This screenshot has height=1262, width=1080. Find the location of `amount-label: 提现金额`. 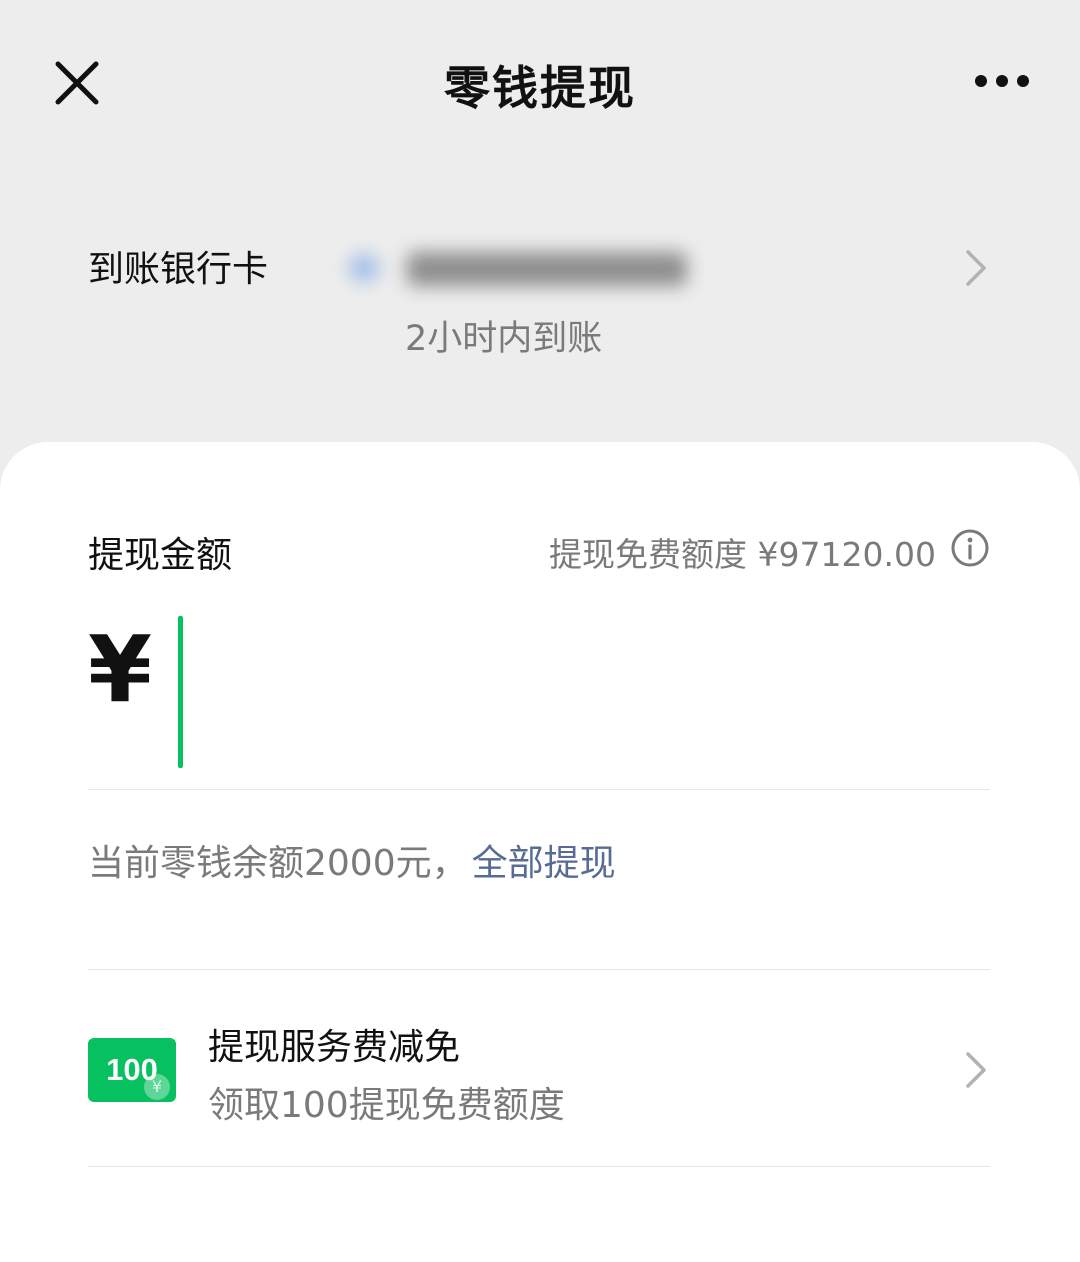

amount-label: 提现金额 is located at coordinates (160, 555).